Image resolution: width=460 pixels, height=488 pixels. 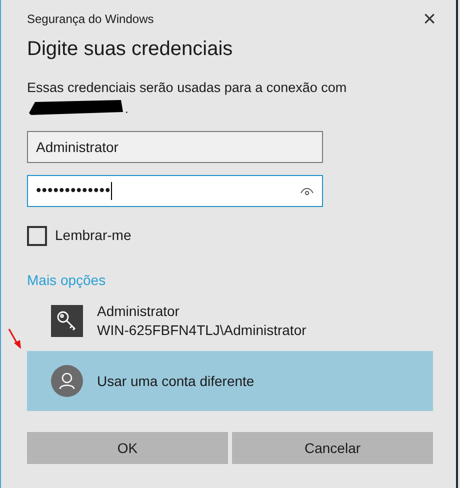 I want to click on dialog-heading: Digite suas credenciais, so click(x=130, y=49).